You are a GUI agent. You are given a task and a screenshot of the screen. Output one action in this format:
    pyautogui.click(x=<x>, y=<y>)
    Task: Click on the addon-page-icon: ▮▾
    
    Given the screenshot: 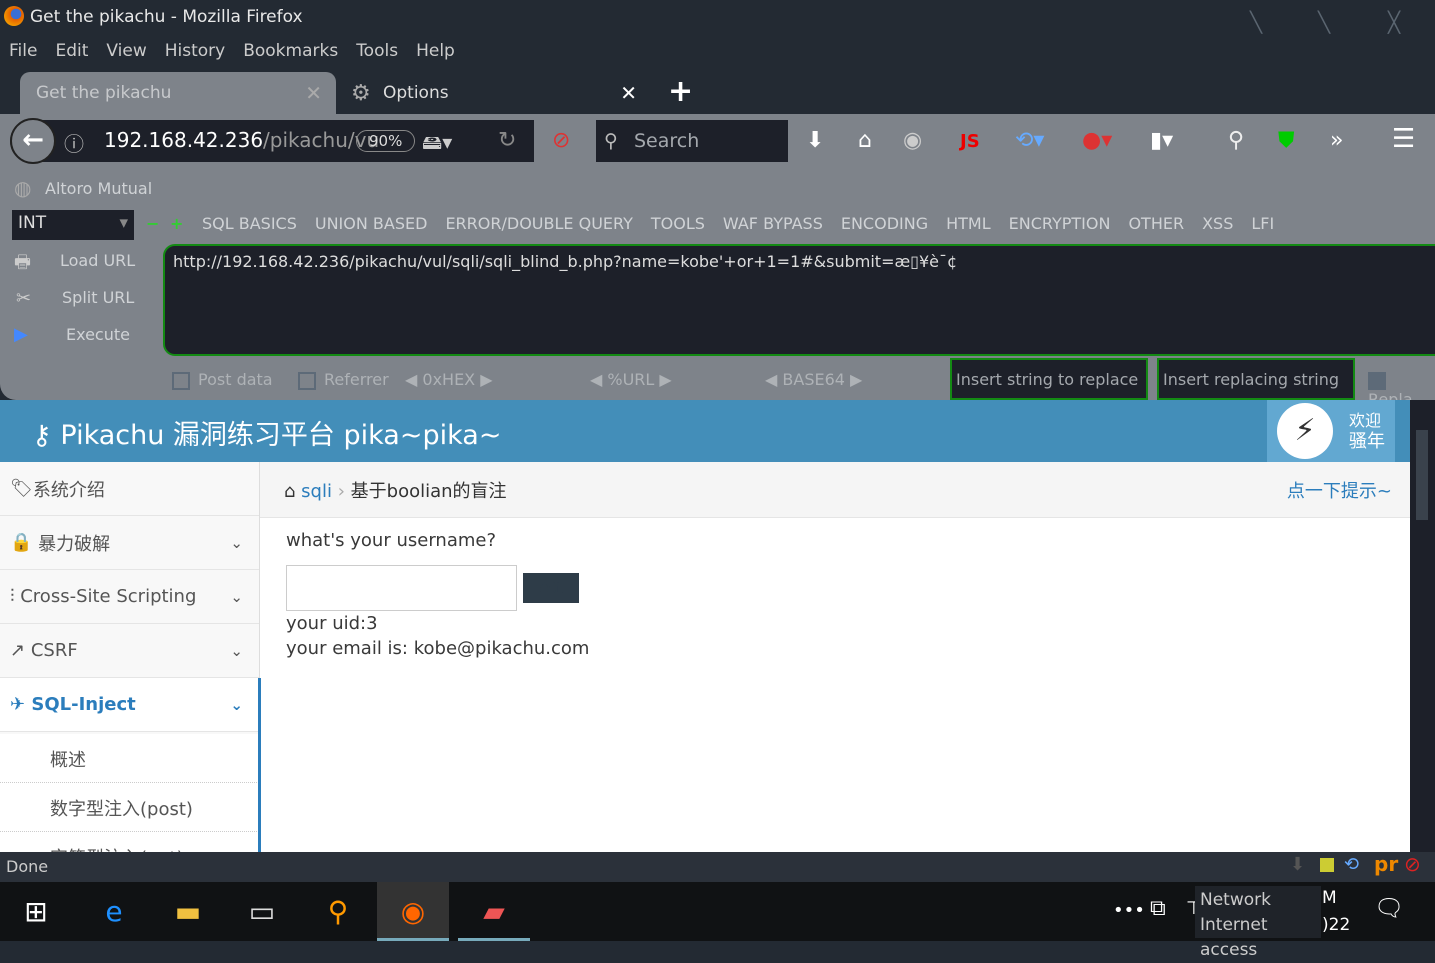 What is the action you would take?
    pyautogui.click(x=1161, y=140)
    